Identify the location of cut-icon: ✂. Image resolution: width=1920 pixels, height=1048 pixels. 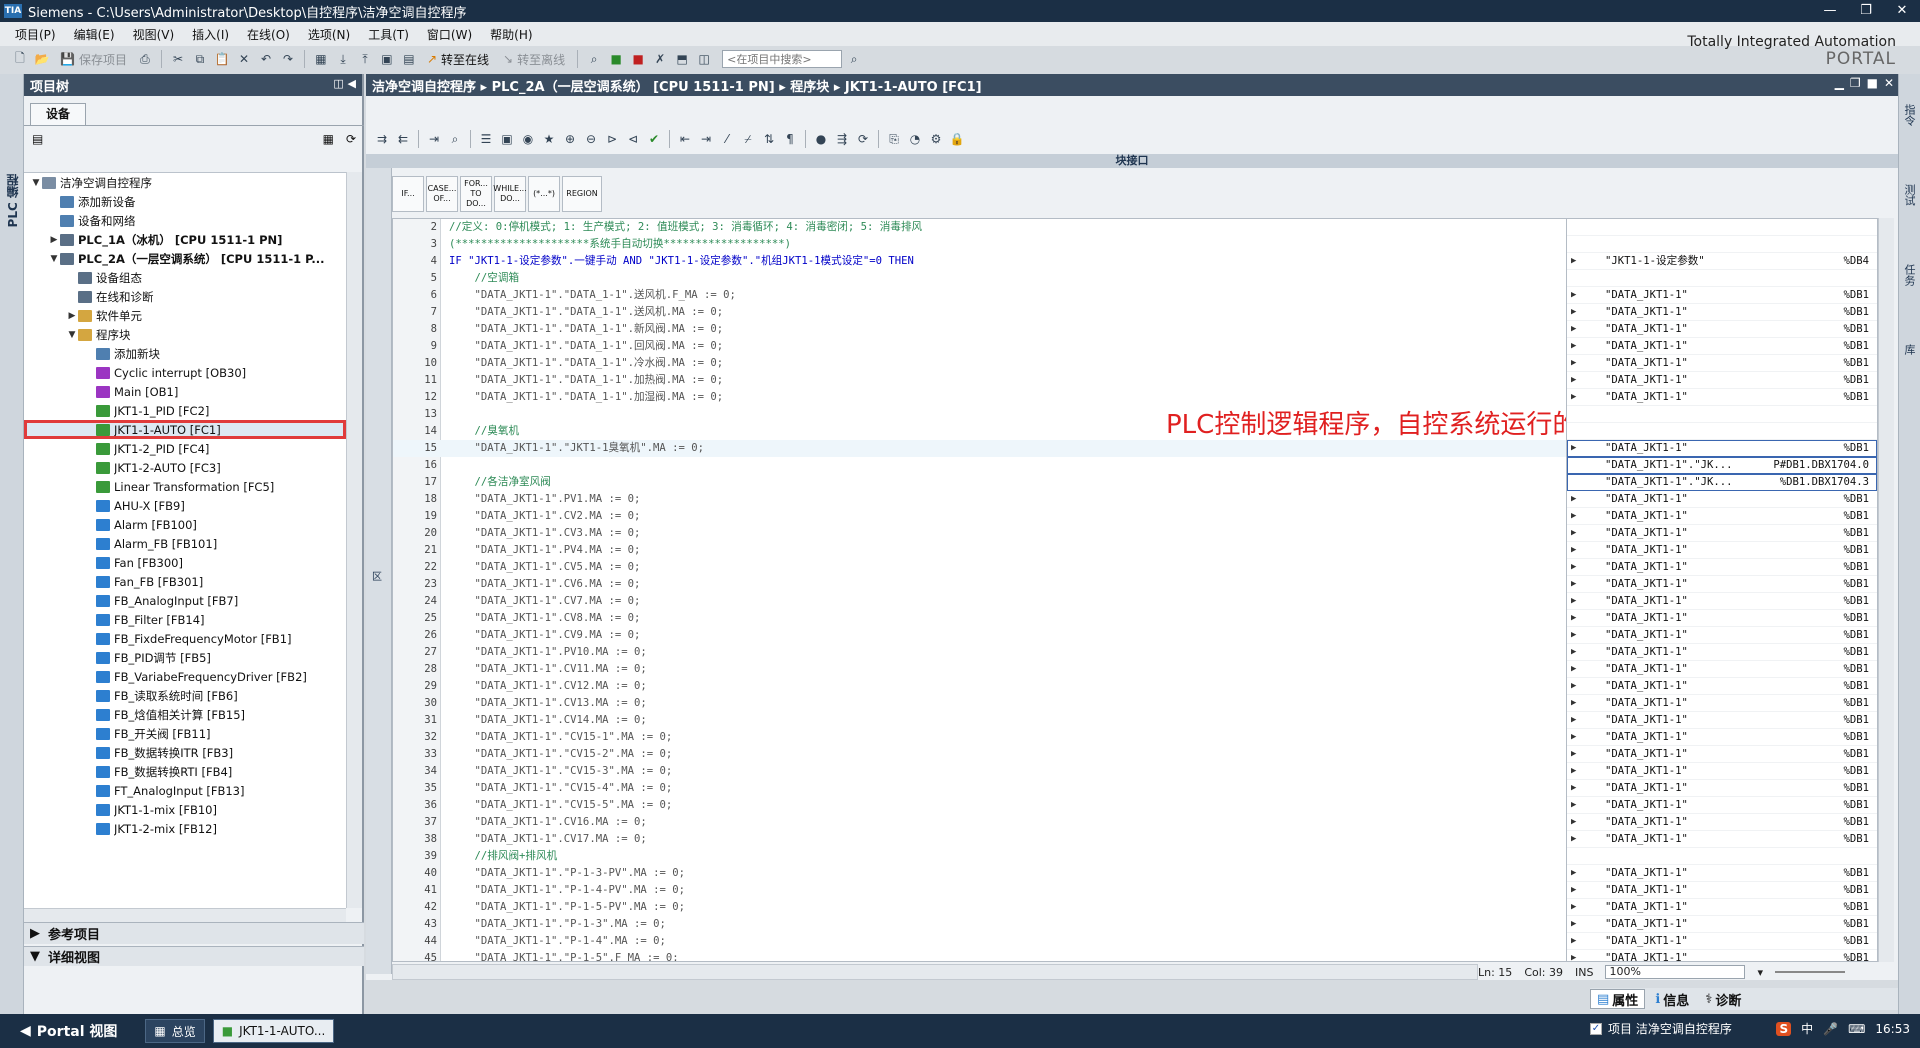
(178, 59).